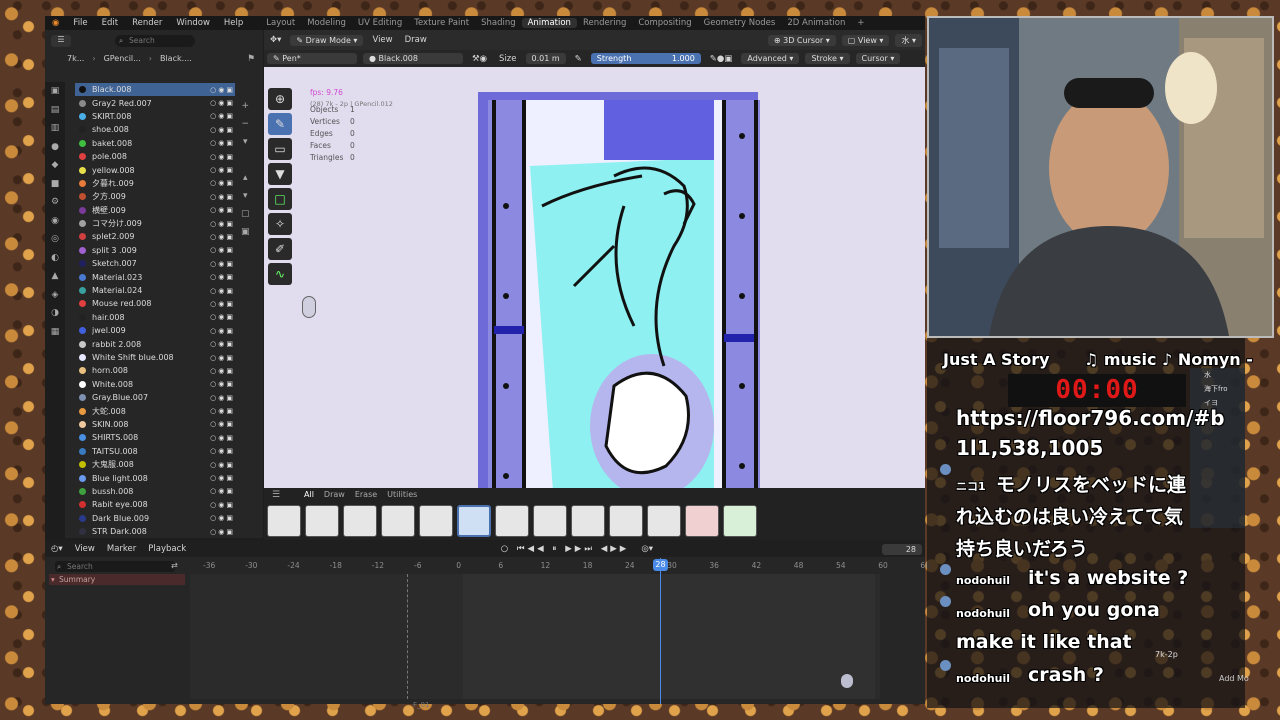 The height and width of the screenshot is (720, 1280). I want to click on material-slot: hair.008 ○◉▣, so click(155, 317).